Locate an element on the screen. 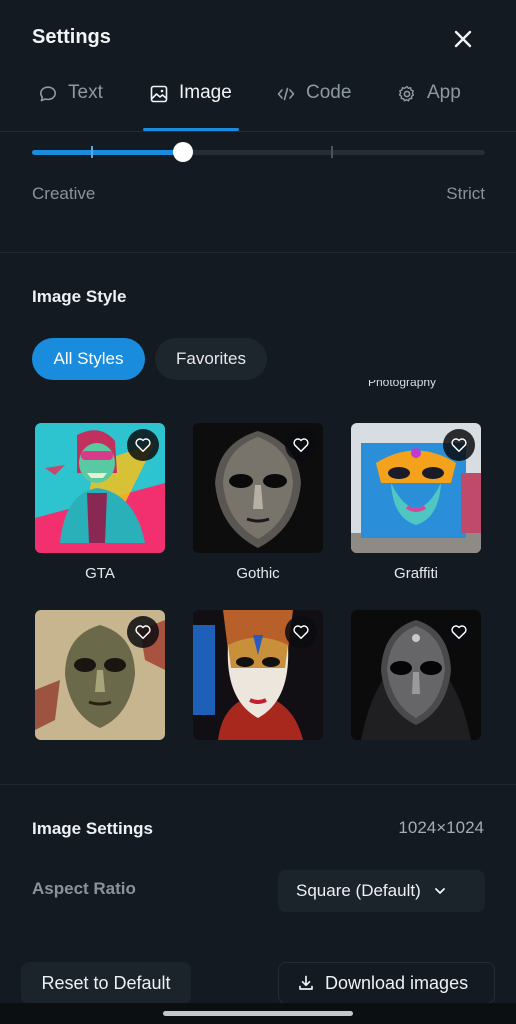 Image resolution: width=516 pixels, height=1024 pixels. style-card-gta: GTA is located at coordinates (100, 502).